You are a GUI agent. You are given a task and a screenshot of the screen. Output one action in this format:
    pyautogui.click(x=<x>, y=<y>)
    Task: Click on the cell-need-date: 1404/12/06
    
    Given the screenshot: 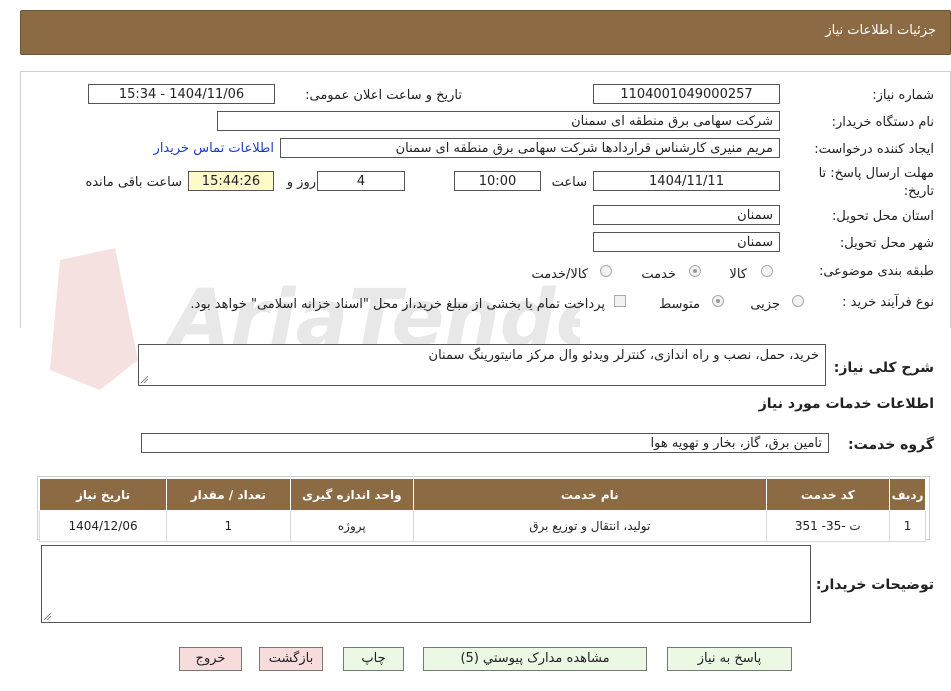 What is the action you would take?
    pyautogui.click(x=103, y=526)
    